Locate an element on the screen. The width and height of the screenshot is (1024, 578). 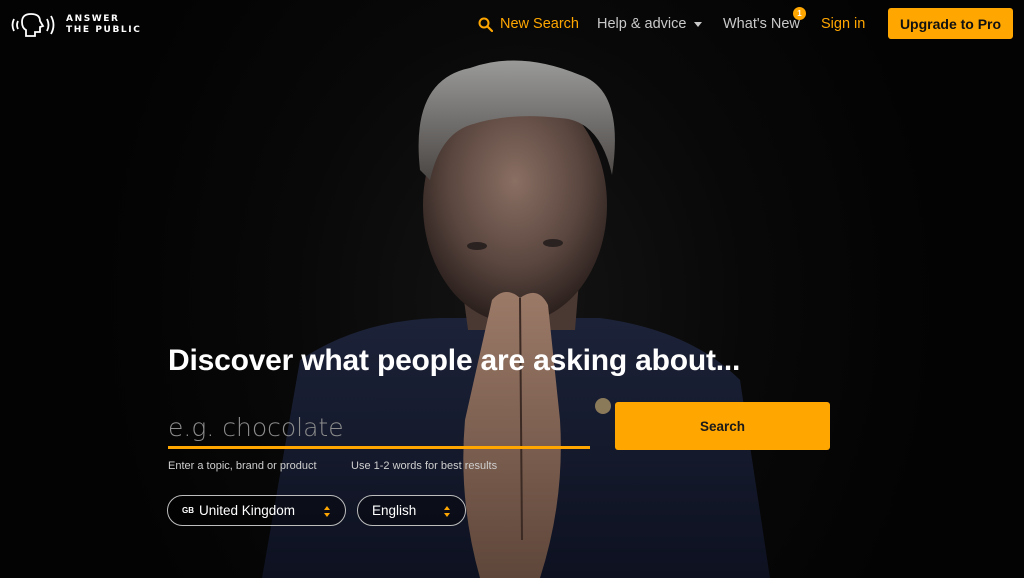
logo-line-1: ANSWER is located at coordinates (93, 19).